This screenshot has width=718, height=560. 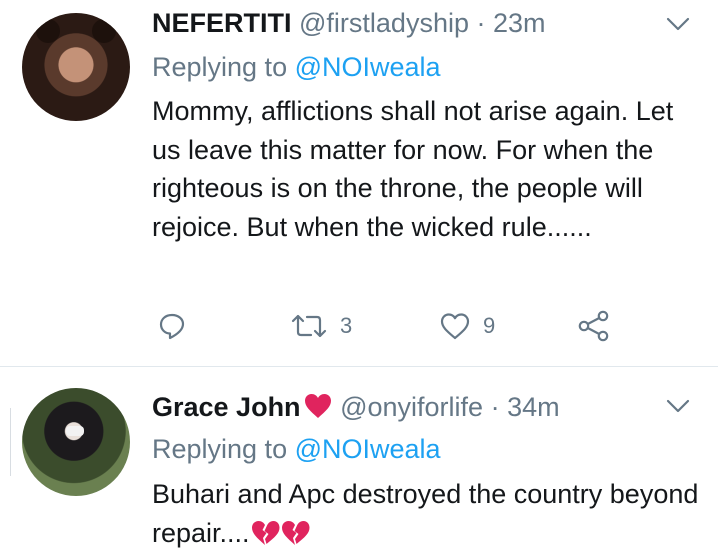 I want to click on reply-button, so click(x=172, y=326).